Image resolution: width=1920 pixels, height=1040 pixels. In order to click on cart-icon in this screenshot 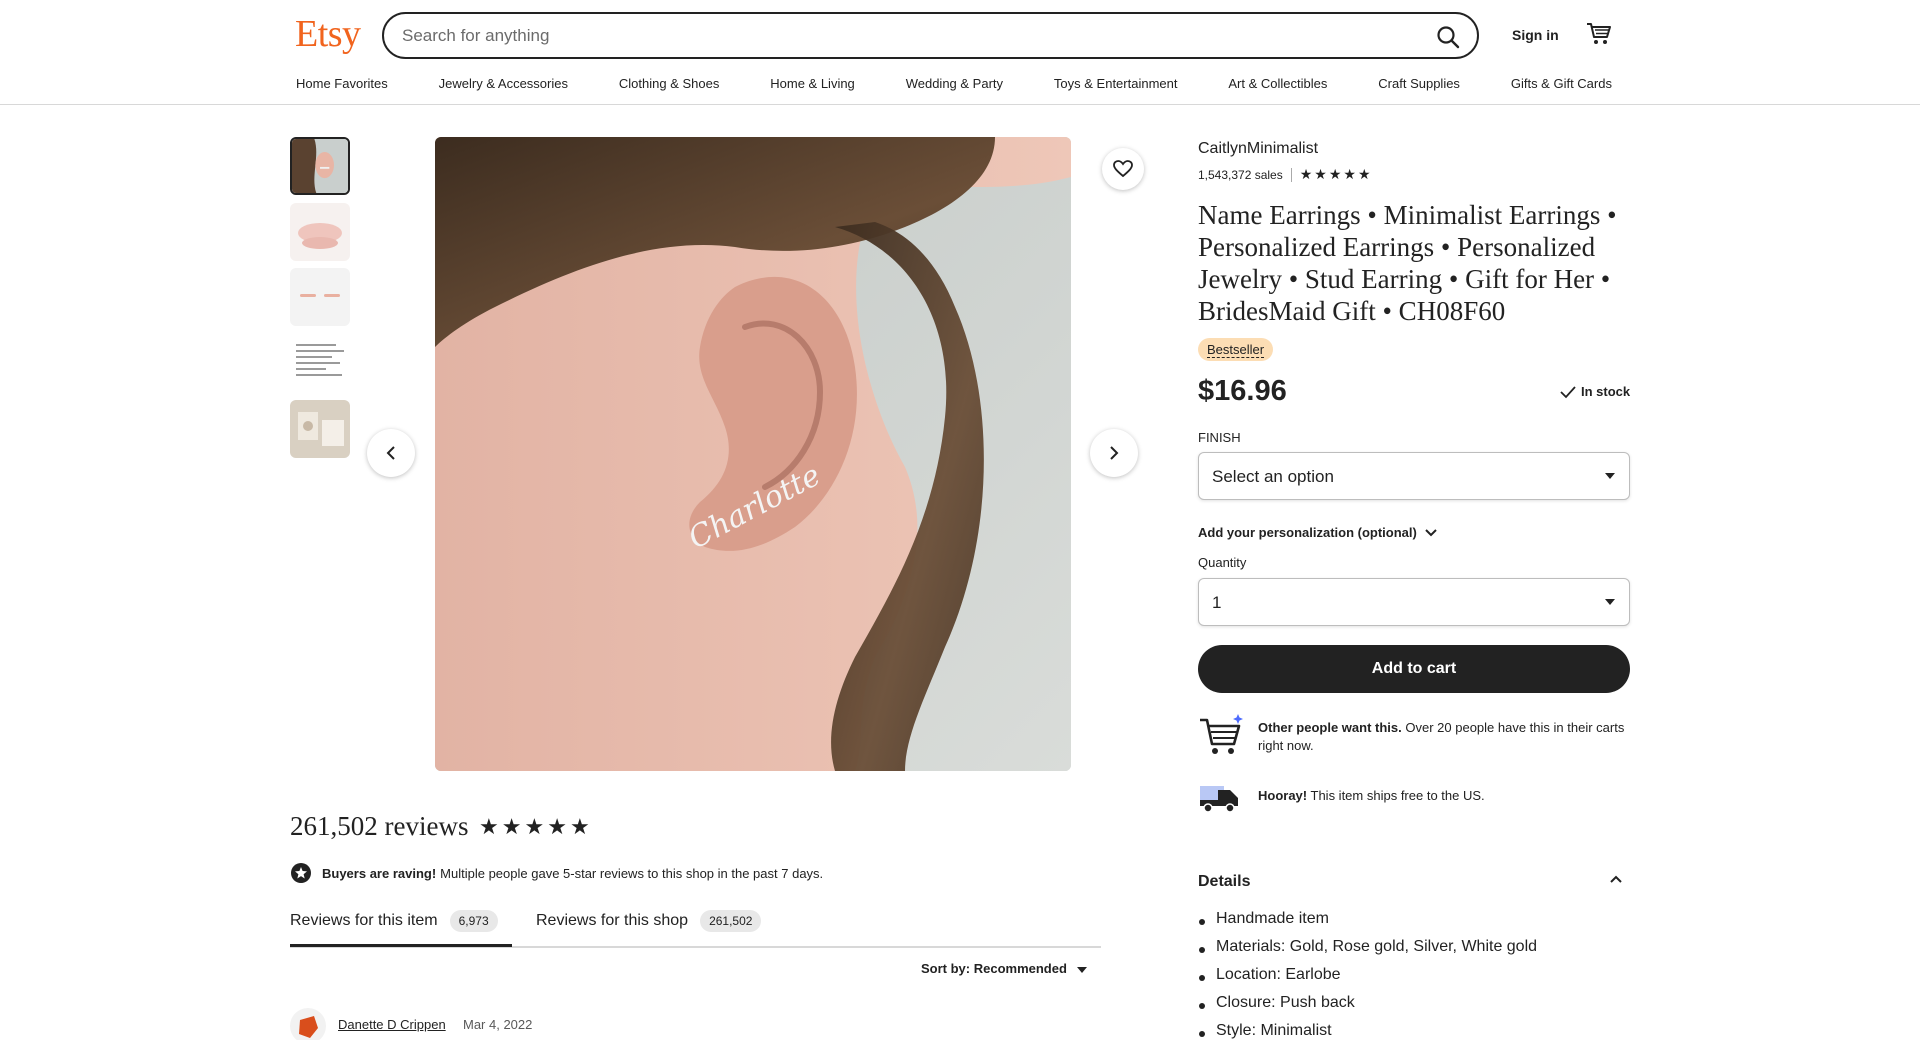, I will do `click(1599, 33)`.